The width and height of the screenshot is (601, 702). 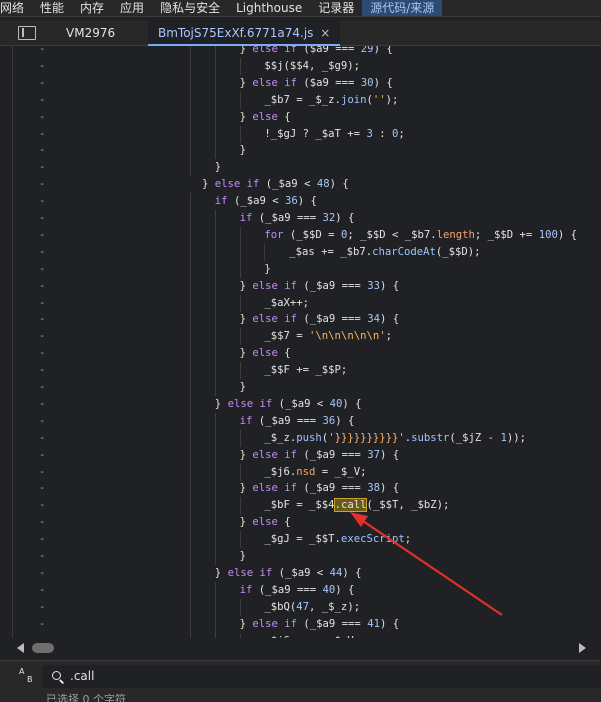 I want to click on match-case-icon: A B, so click(x=27, y=676).